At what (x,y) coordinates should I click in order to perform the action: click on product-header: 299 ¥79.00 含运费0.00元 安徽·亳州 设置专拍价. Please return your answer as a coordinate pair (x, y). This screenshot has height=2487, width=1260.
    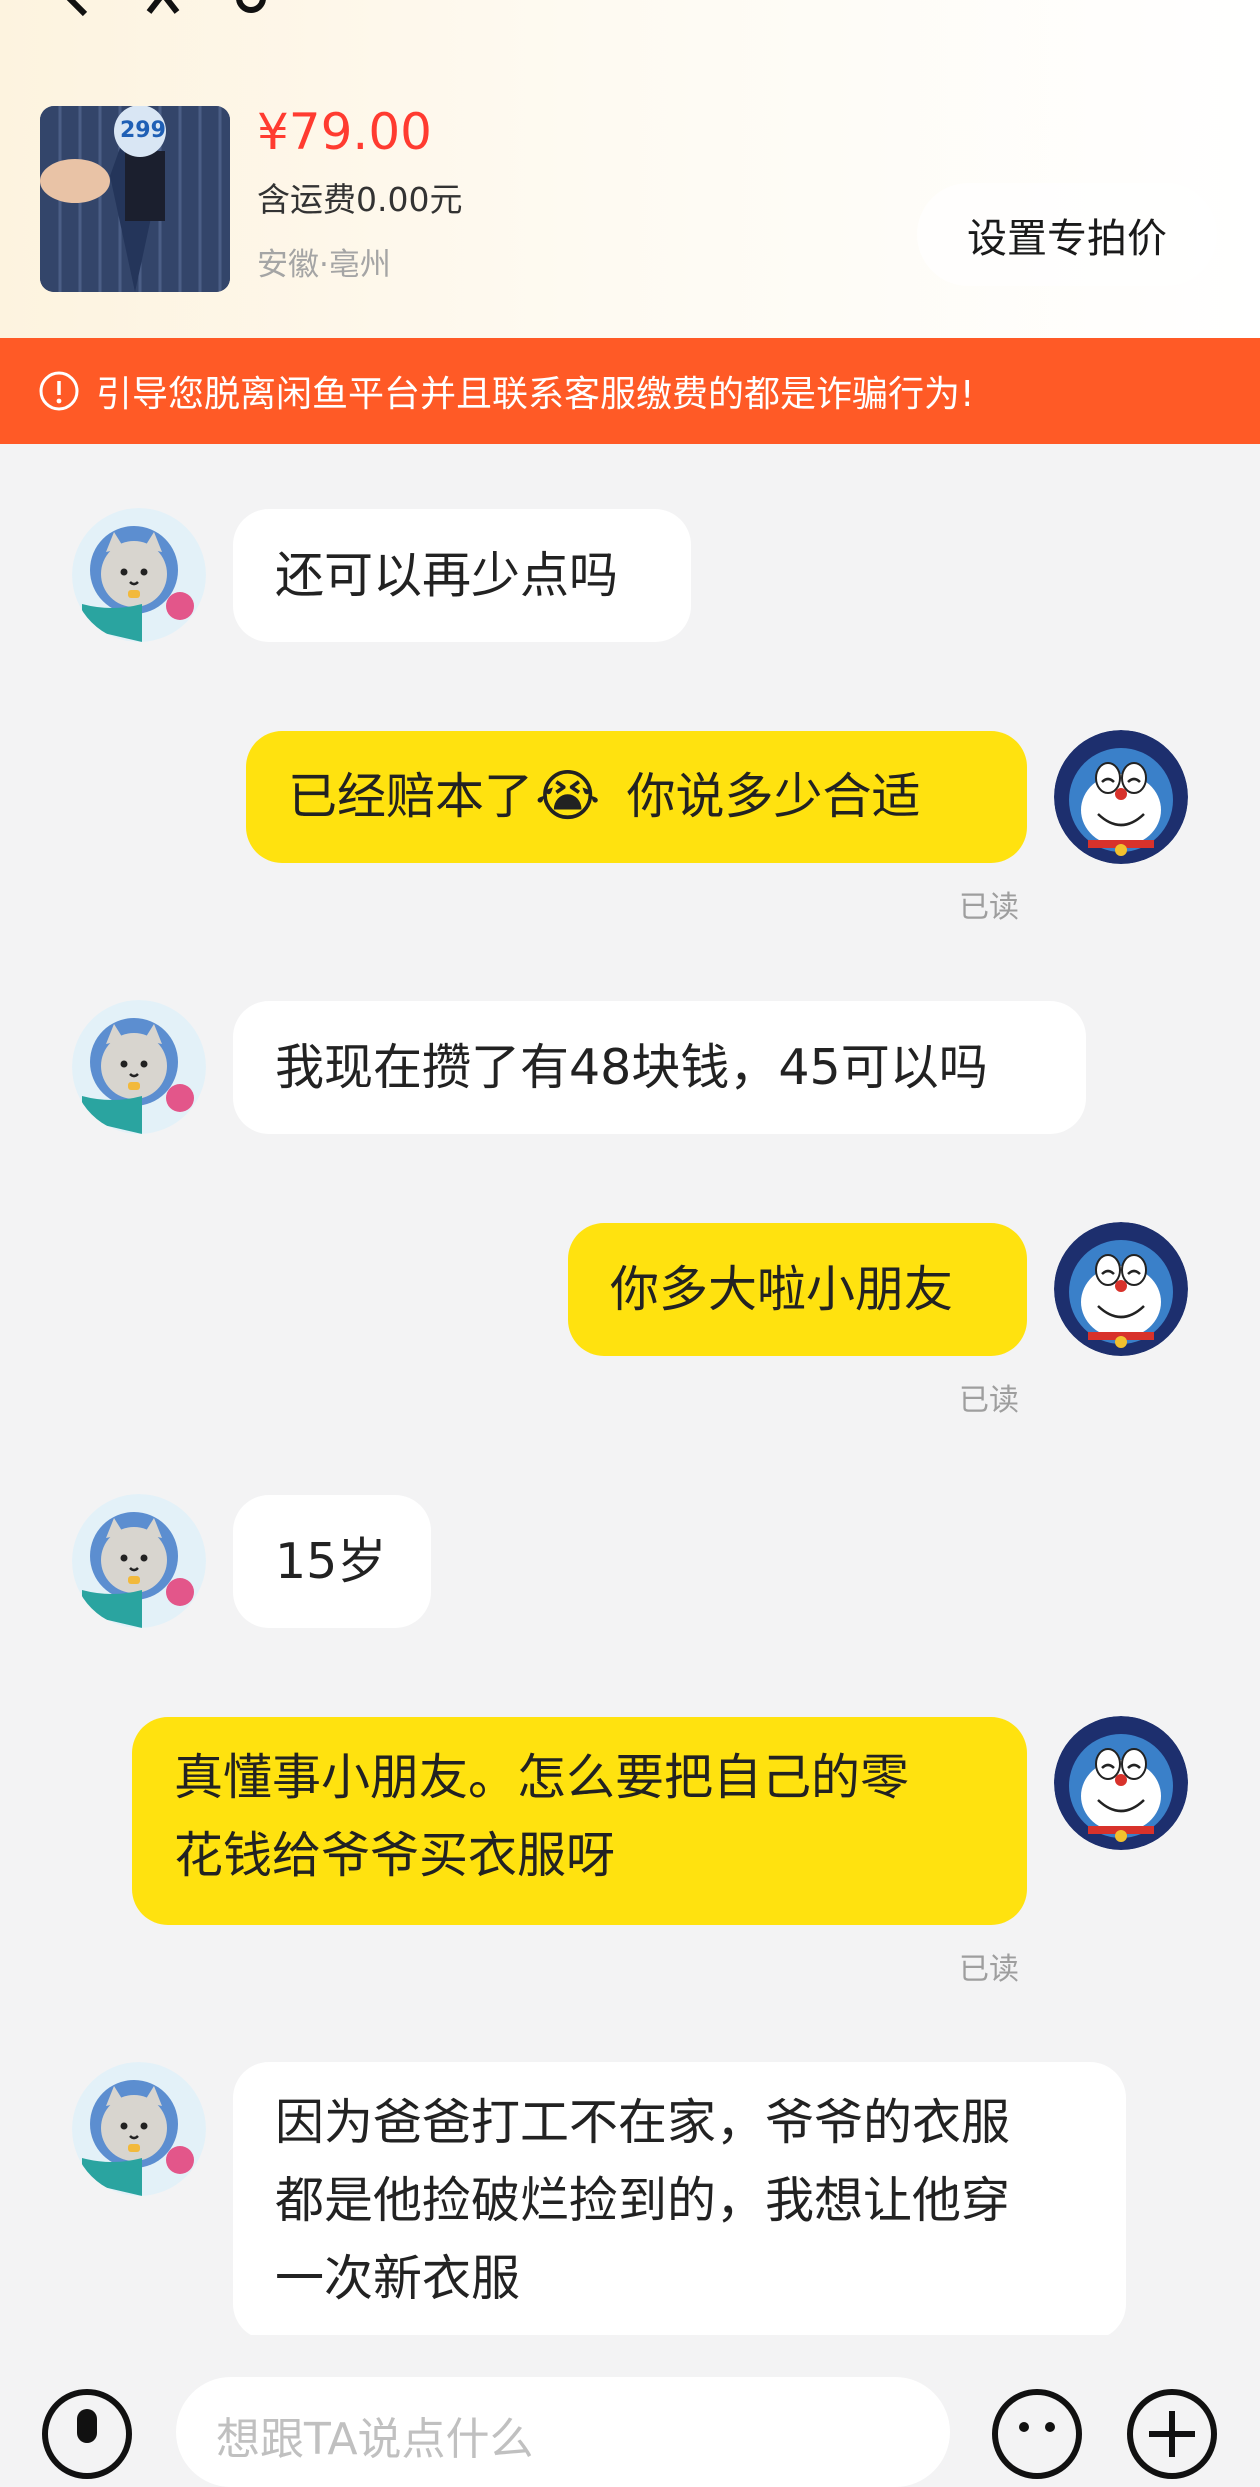
    Looking at the image, I should click on (630, 169).